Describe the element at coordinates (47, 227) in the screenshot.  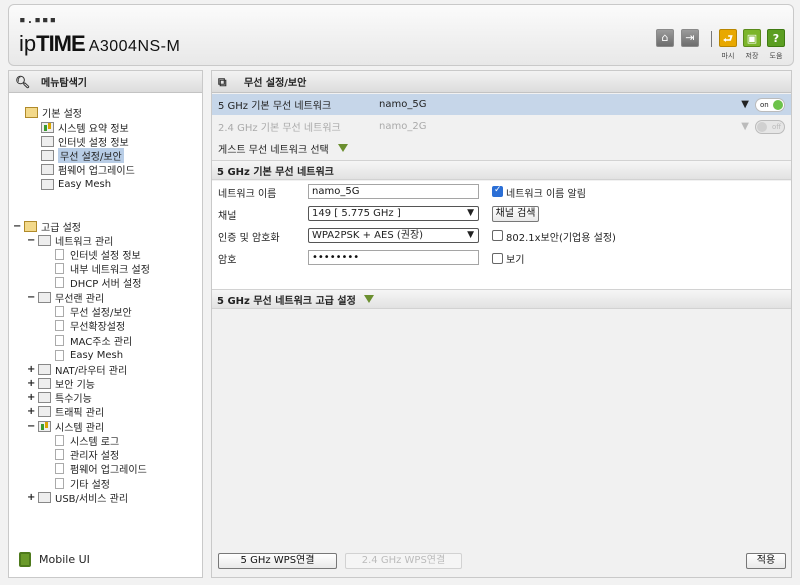
I see `tree-advanced-settings: − 고급 설정` at that location.